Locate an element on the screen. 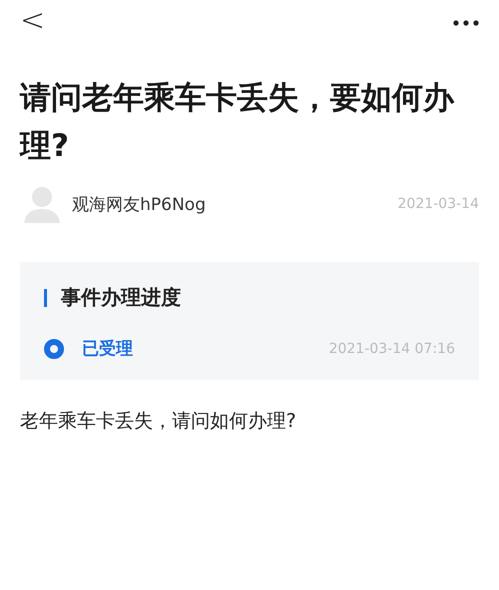  accent-bar is located at coordinates (45, 297).